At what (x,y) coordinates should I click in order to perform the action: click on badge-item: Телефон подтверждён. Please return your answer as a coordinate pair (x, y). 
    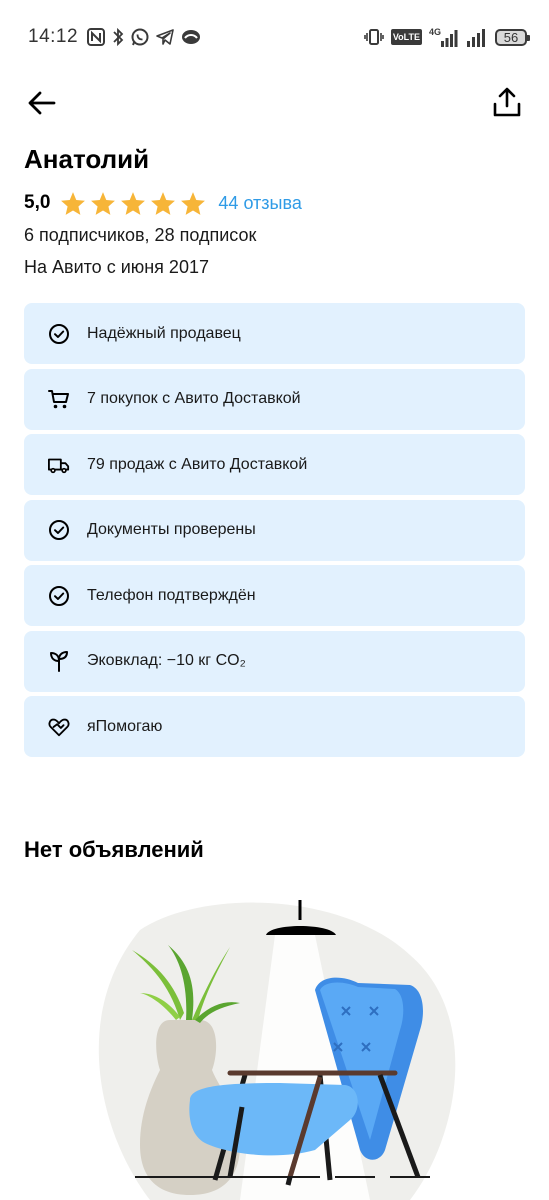
    Looking at the image, I should click on (274, 595).